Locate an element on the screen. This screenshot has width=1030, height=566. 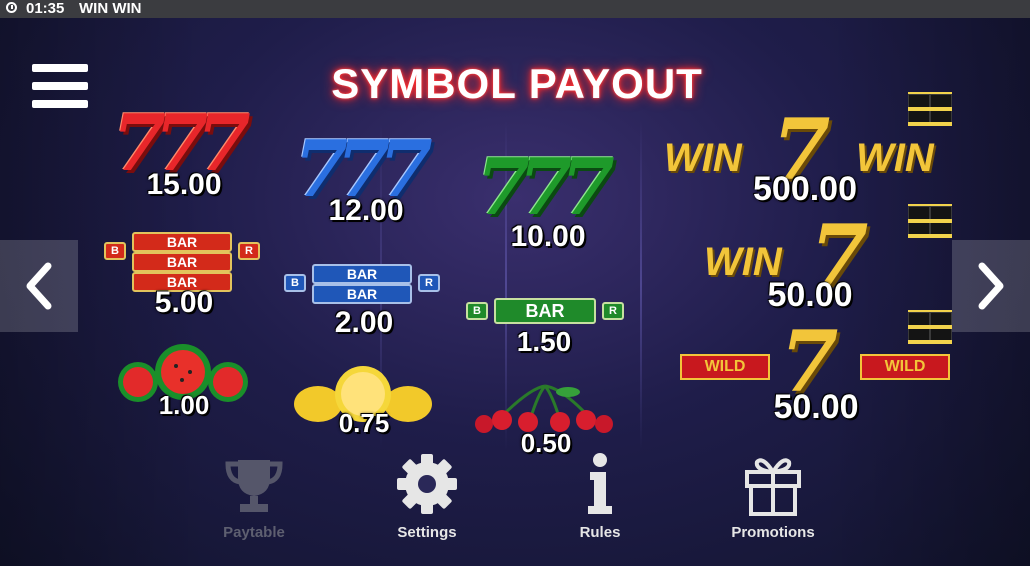
chevron-left-icon is located at coordinates (39, 286).